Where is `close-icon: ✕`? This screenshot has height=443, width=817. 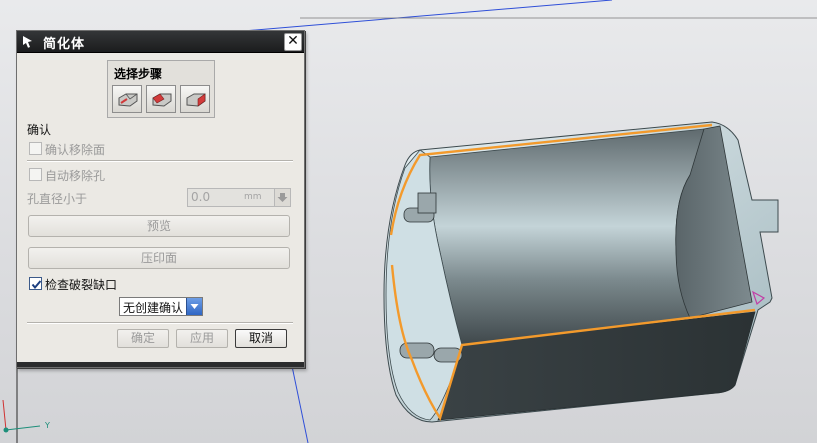
close-icon: ✕ is located at coordinates (293, 41).